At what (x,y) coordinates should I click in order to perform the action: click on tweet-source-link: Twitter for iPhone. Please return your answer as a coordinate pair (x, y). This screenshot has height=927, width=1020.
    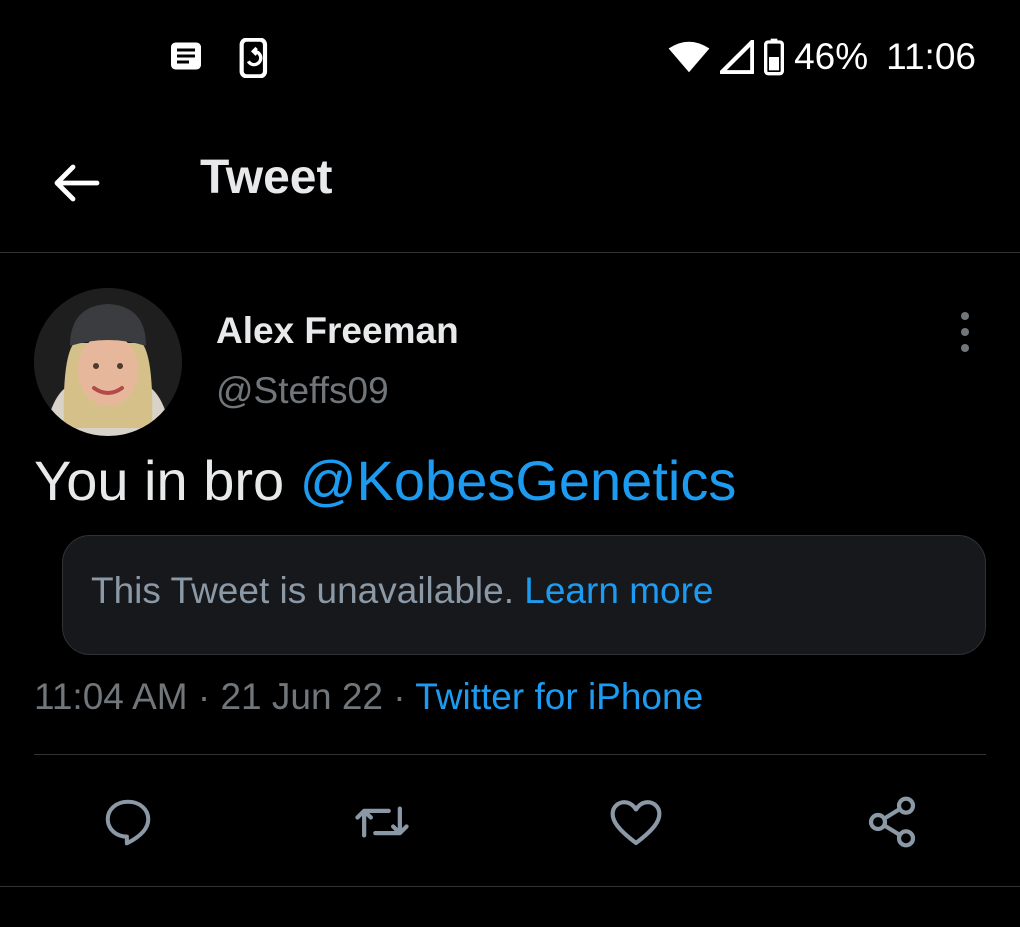
    Looking at the image, I should click on (559, 696).